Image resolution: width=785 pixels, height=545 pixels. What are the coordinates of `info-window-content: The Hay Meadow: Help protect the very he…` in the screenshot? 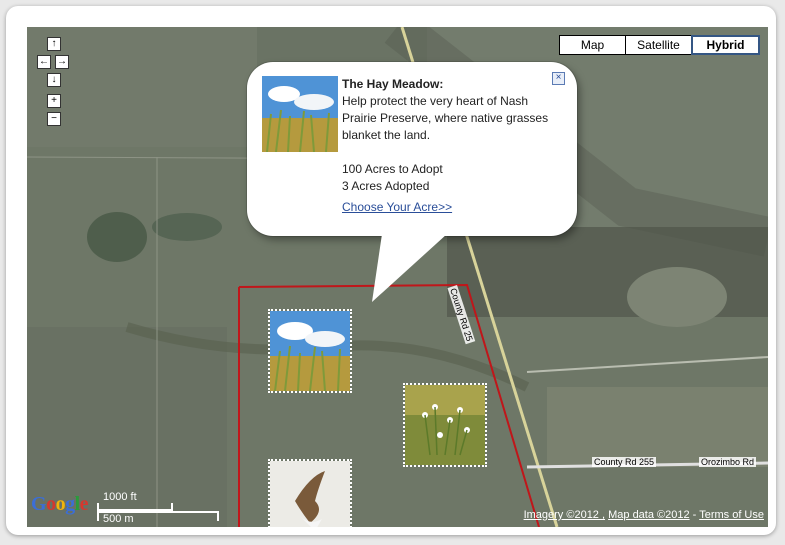 It's located at (452, 146).